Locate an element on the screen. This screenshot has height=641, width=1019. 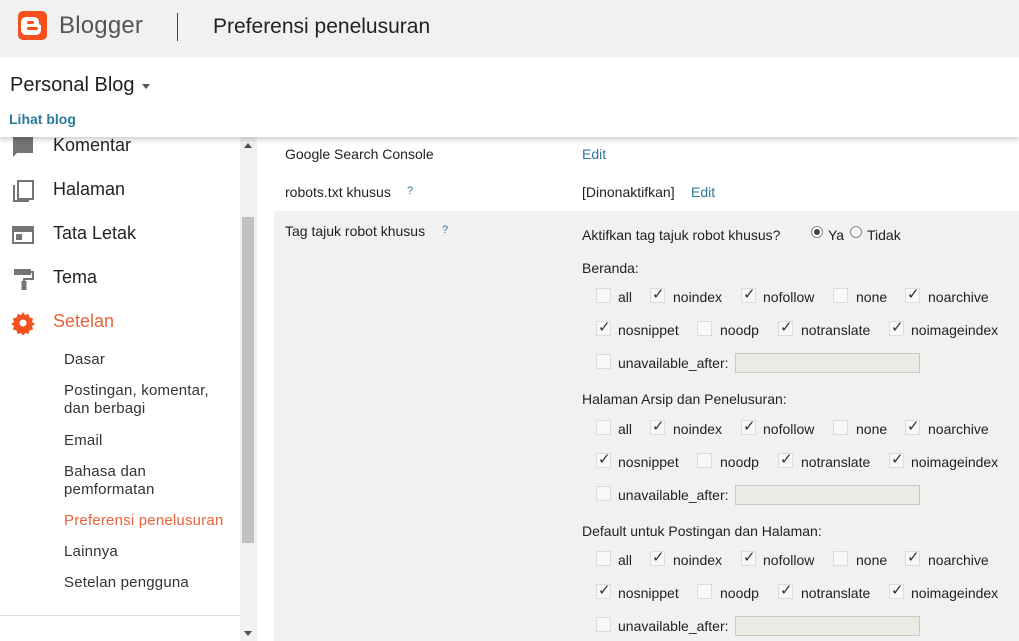
robot-tags-help-icon: ? is located at coordinates (445, 230).